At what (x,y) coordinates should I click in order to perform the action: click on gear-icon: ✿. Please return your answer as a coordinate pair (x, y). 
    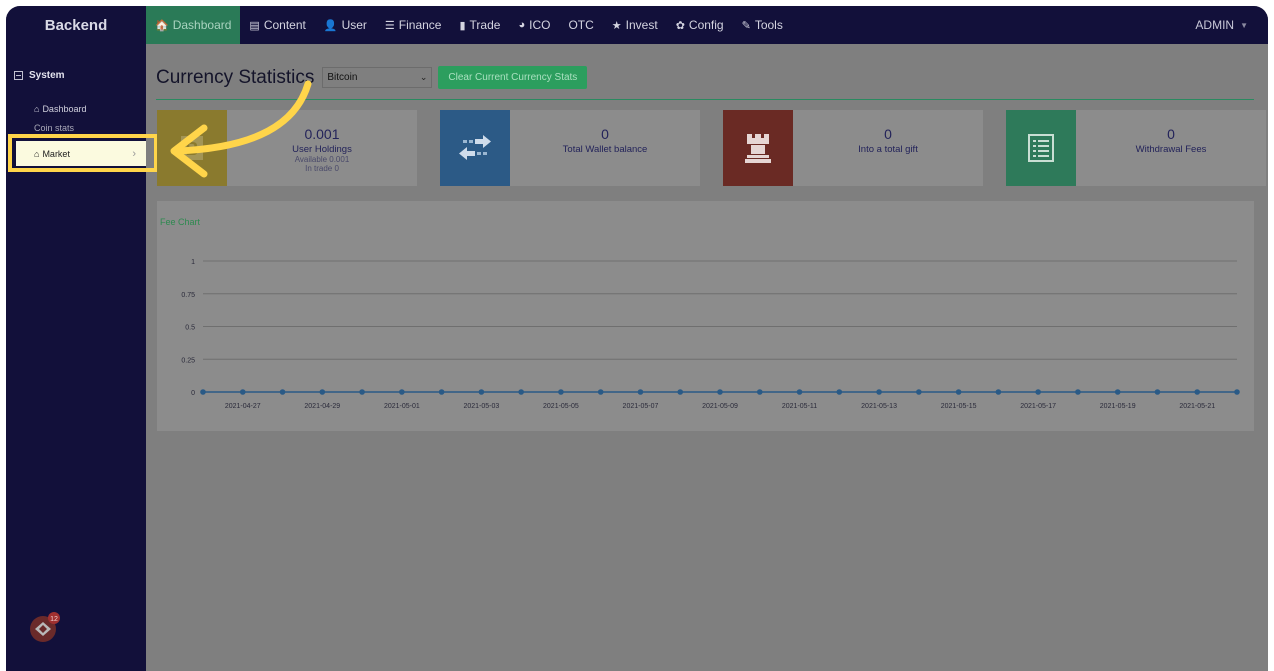
    Looking at the image, I should click on (680, 25).